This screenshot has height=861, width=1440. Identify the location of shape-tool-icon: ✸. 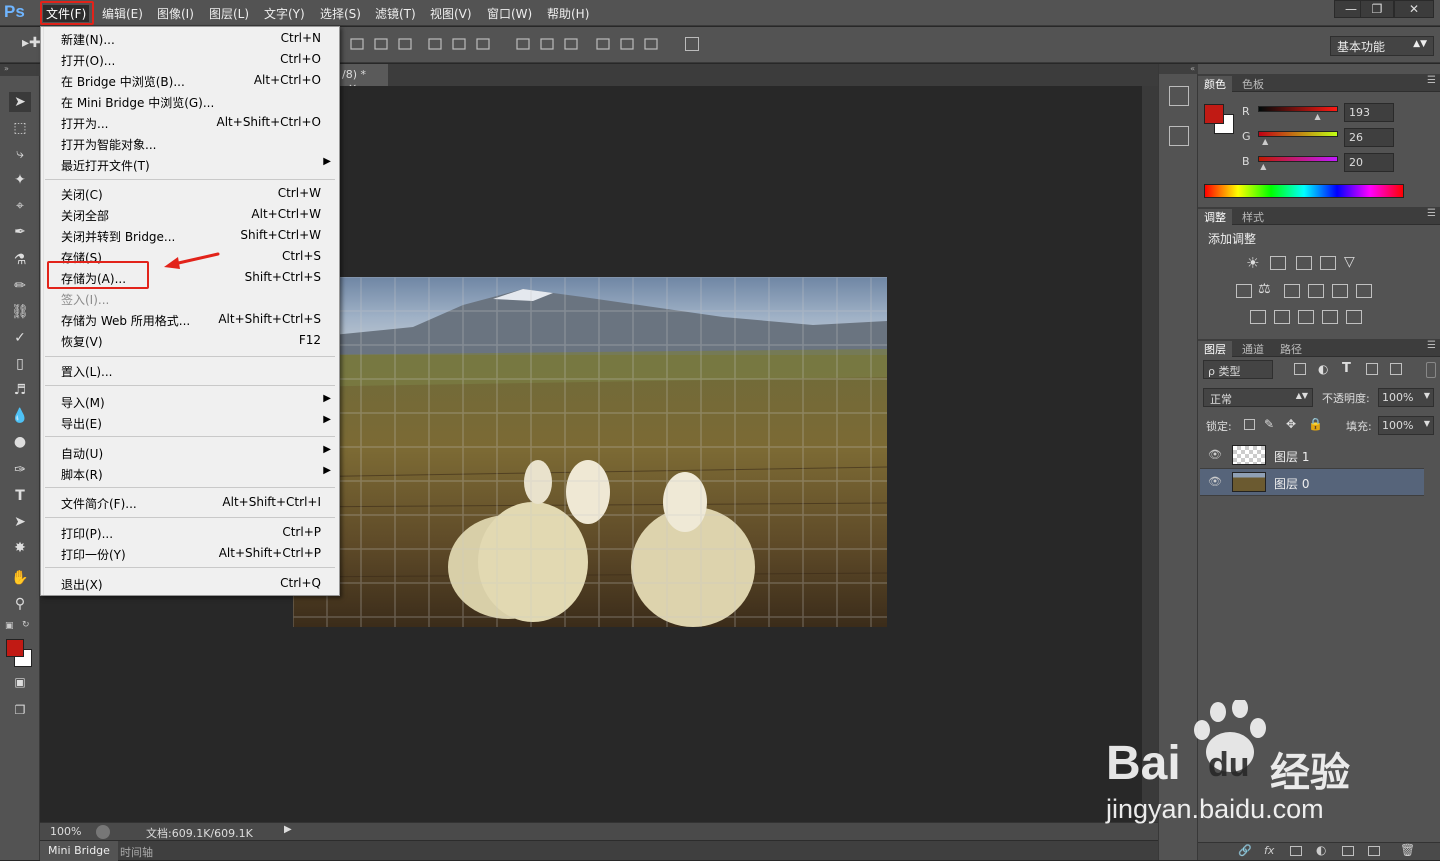
(20, 548).